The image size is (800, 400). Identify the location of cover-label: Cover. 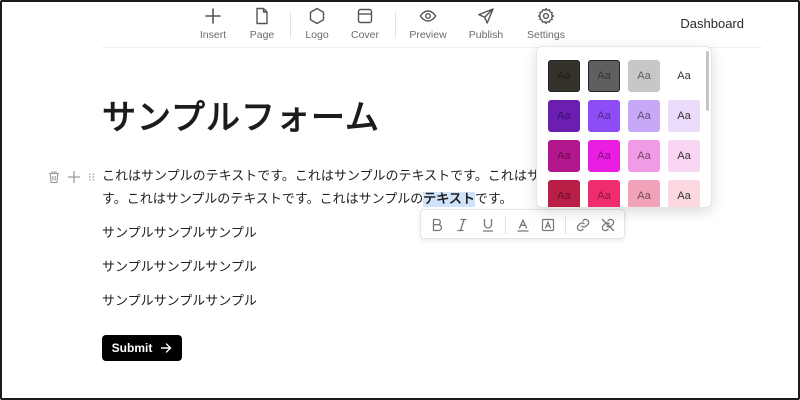
(364, 35).